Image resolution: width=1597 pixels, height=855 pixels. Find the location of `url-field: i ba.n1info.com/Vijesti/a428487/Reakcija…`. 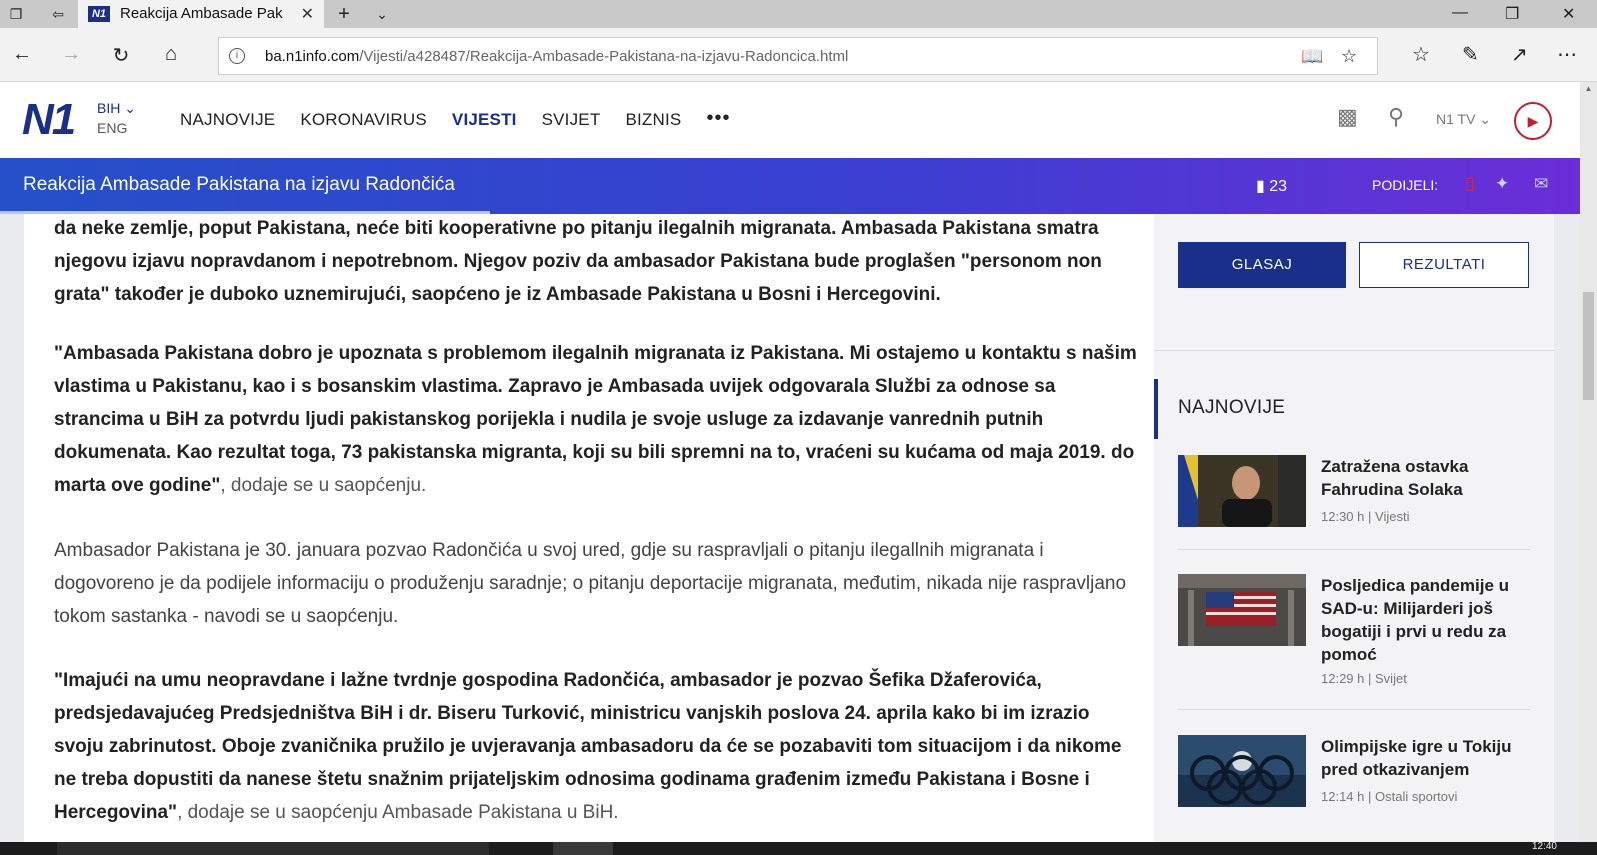

url-field: i ba.n1info.com/Vijesti/a428487/Reakcija… is located at coordinates (798, 56).